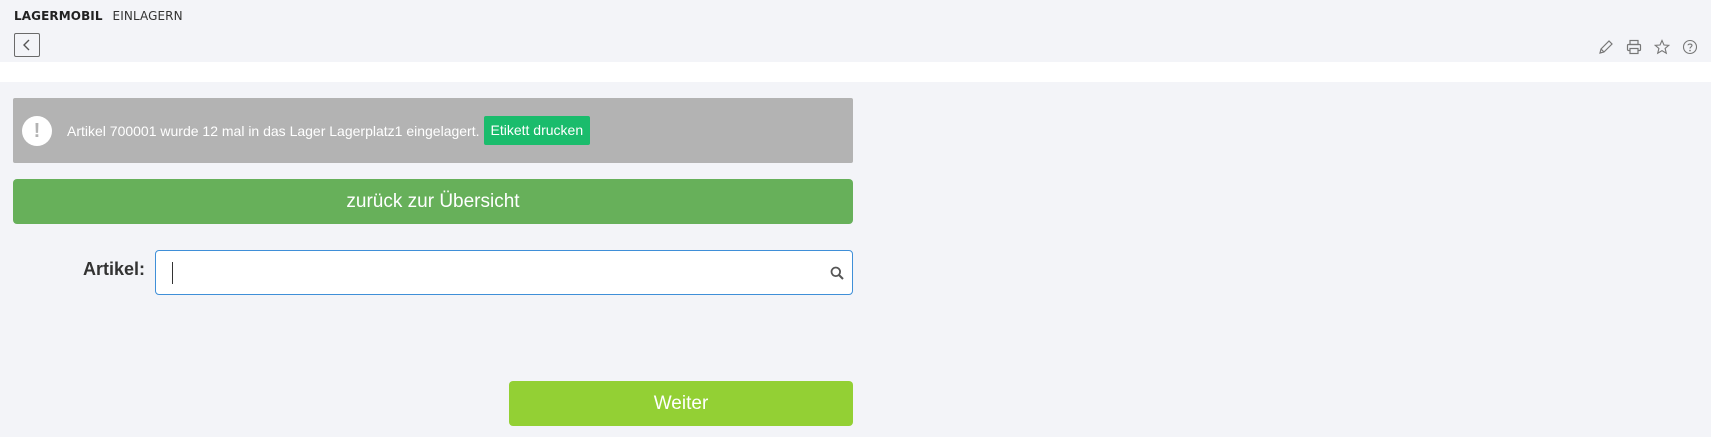 The image size is (1711, 437). I want to click on text-cursor, so click(172, 273).